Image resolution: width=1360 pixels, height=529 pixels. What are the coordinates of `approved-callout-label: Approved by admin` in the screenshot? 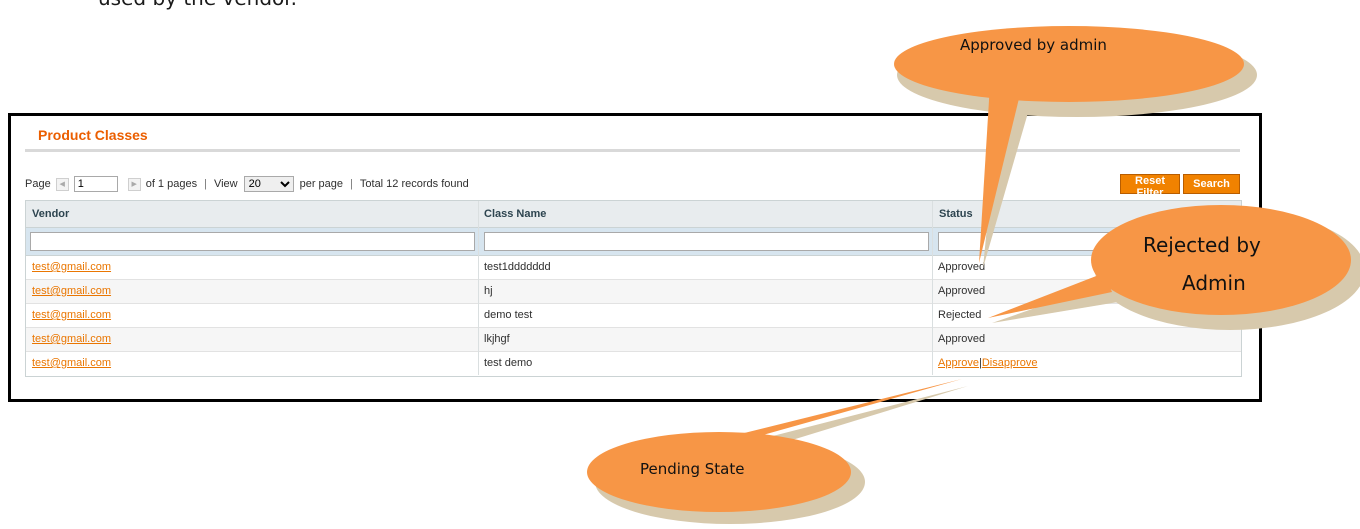 It's located at (1033, 45).